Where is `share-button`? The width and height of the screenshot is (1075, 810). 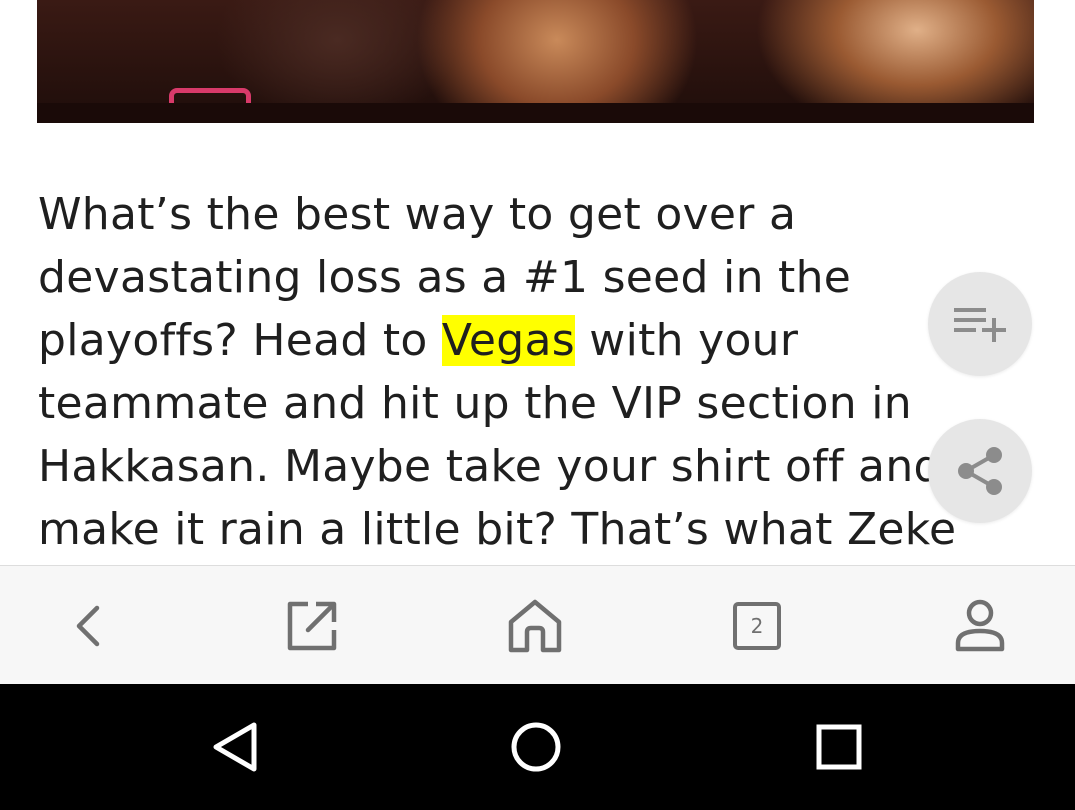 share-button is located at coordinates (980, 471).